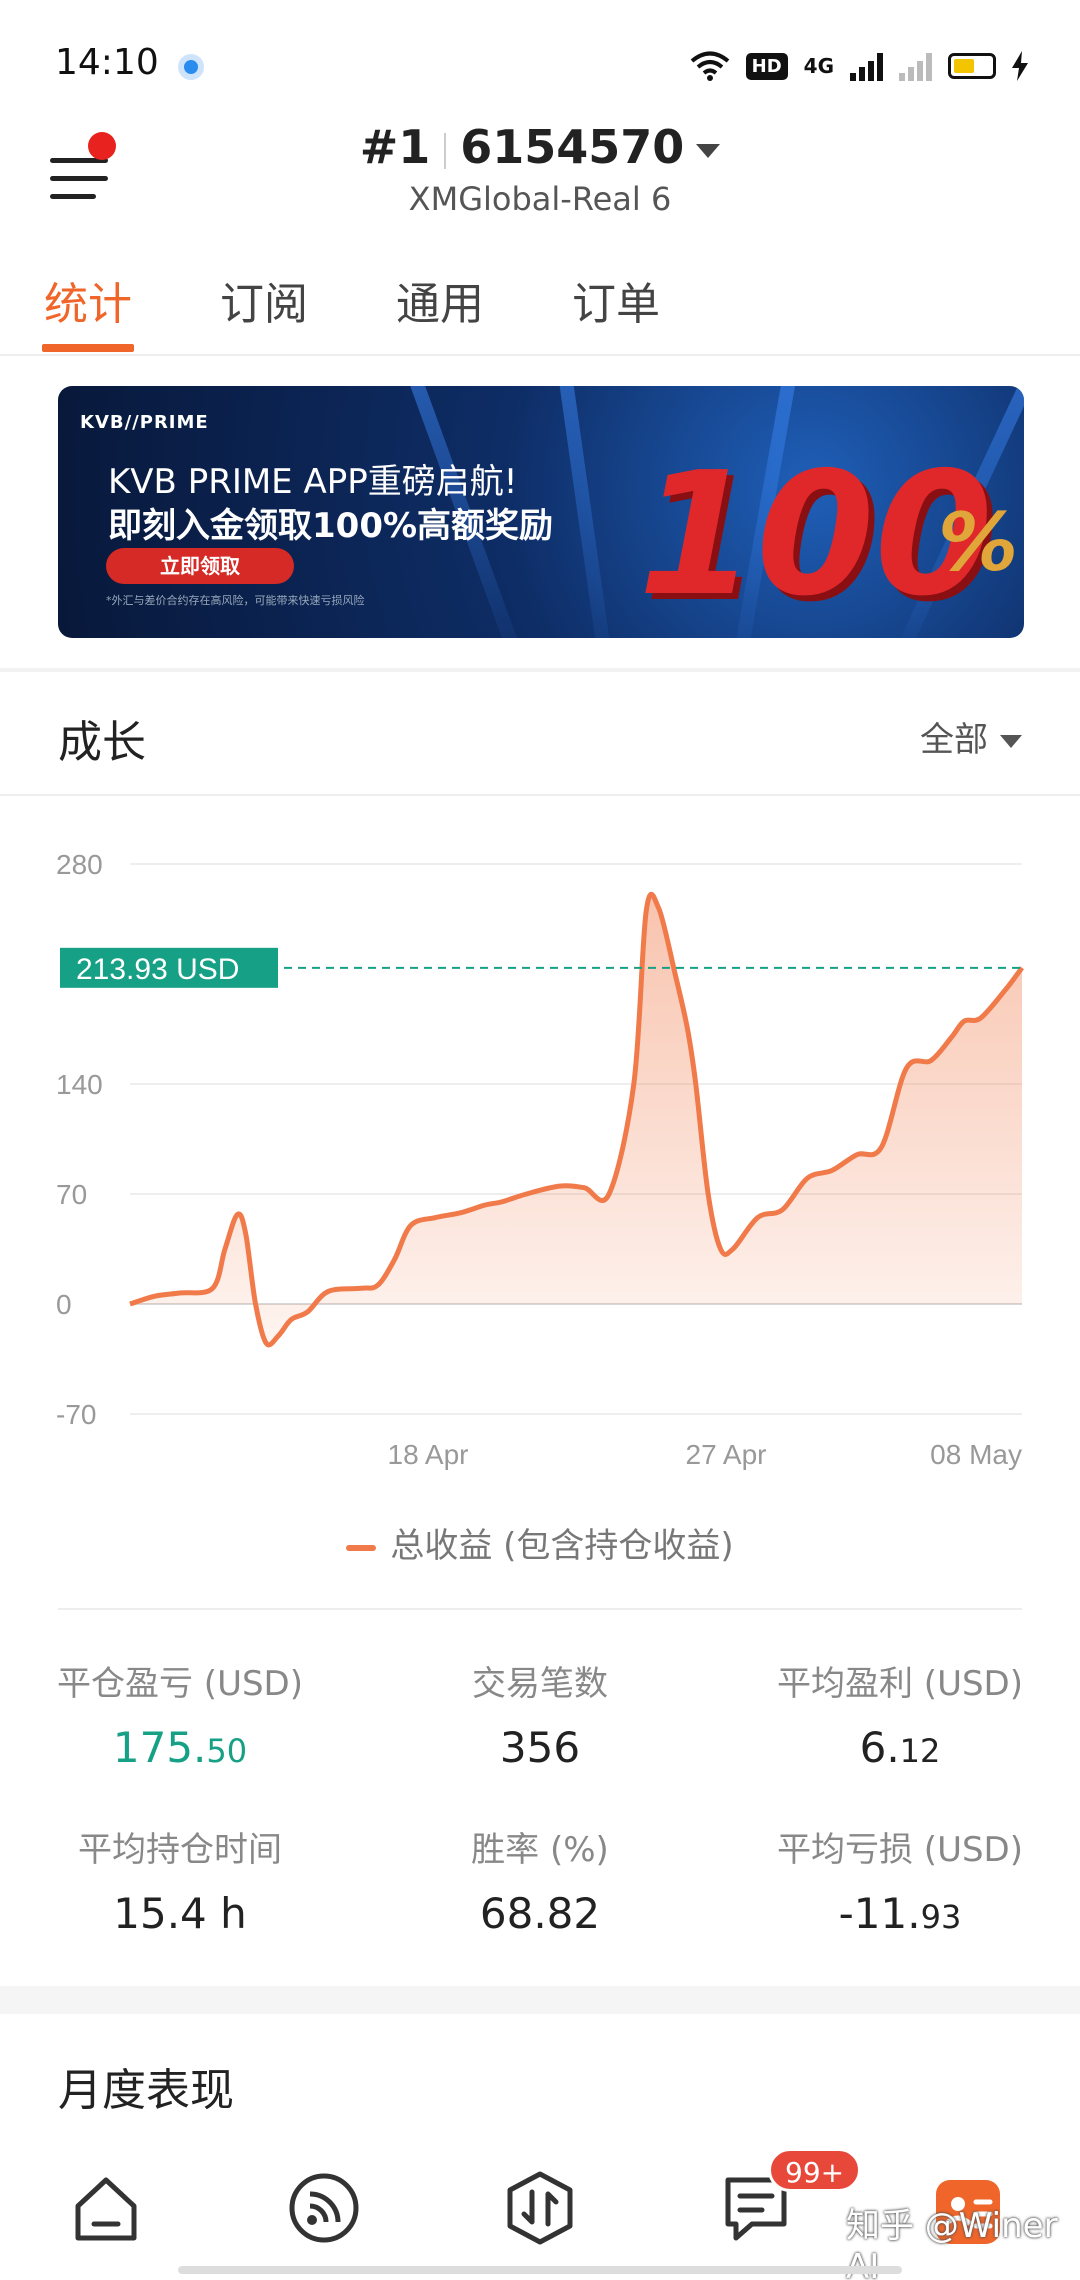 This screenshot has width=1080, height=2280. I want to click on stat-value: 68.82, so click(540, 1913).